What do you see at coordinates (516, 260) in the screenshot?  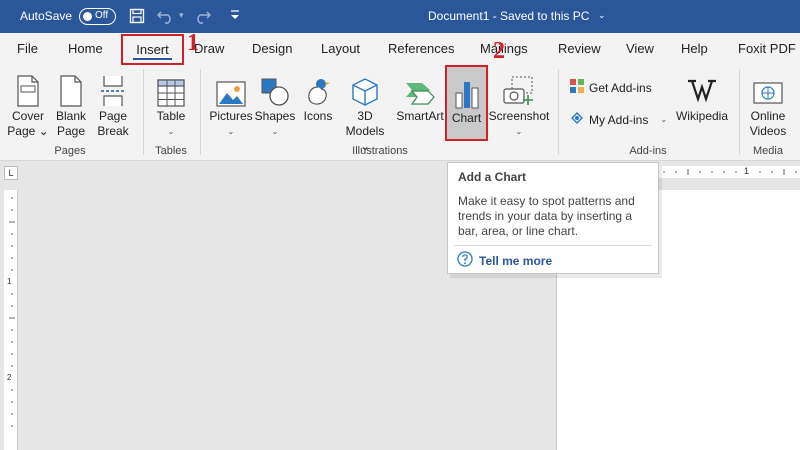 I see `tell-me-more-label: Tell me more` at bounding box center [516, 260].